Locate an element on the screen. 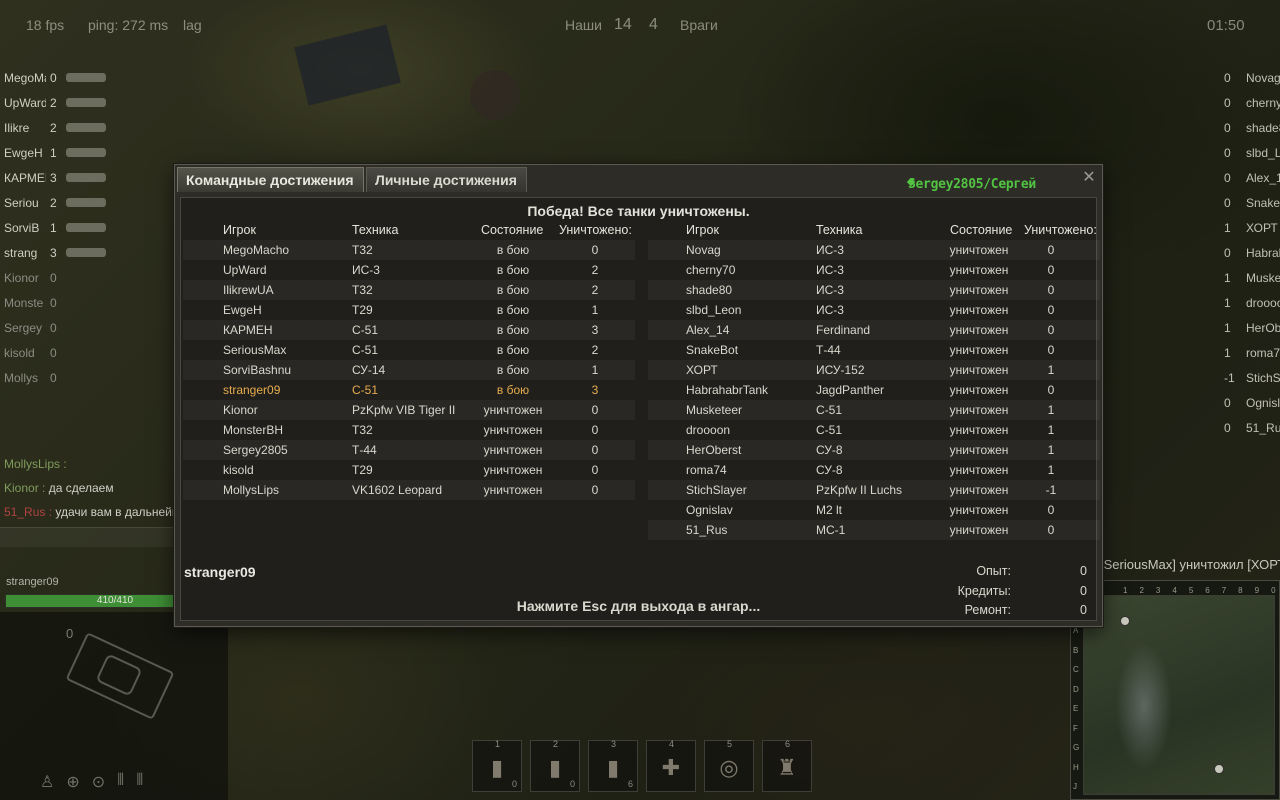 The height and width of the screenshot is (800, 1280). allied-list-item: SorviB 1 is located at coordinates (66, 228).